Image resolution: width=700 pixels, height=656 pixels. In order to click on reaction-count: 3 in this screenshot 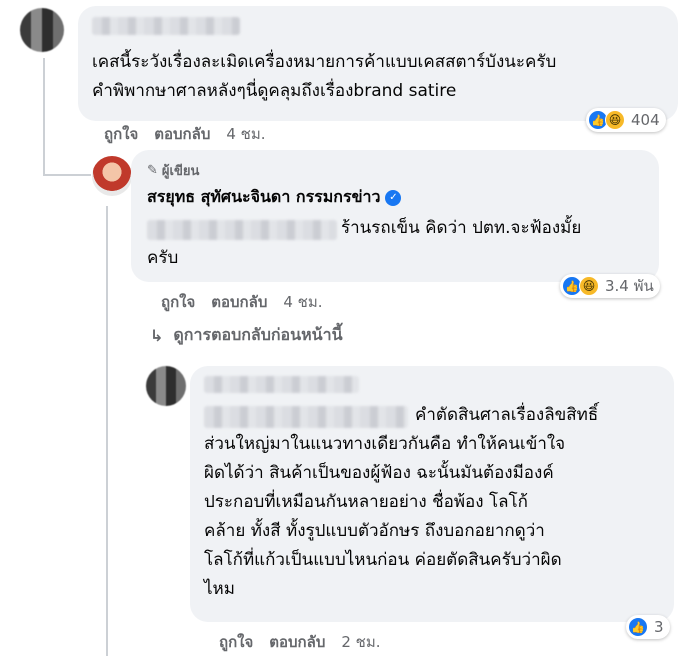, I will do `click(659, 627)`.